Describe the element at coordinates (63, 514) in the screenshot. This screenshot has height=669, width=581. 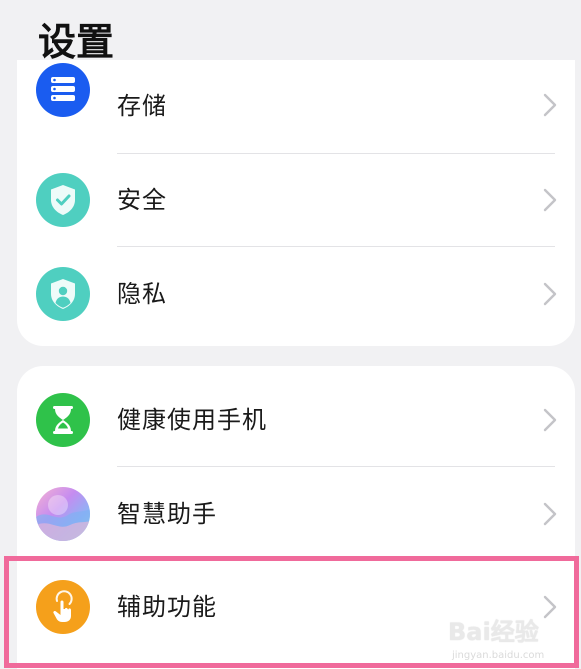
I see `smart-assistant-icon` at that location.